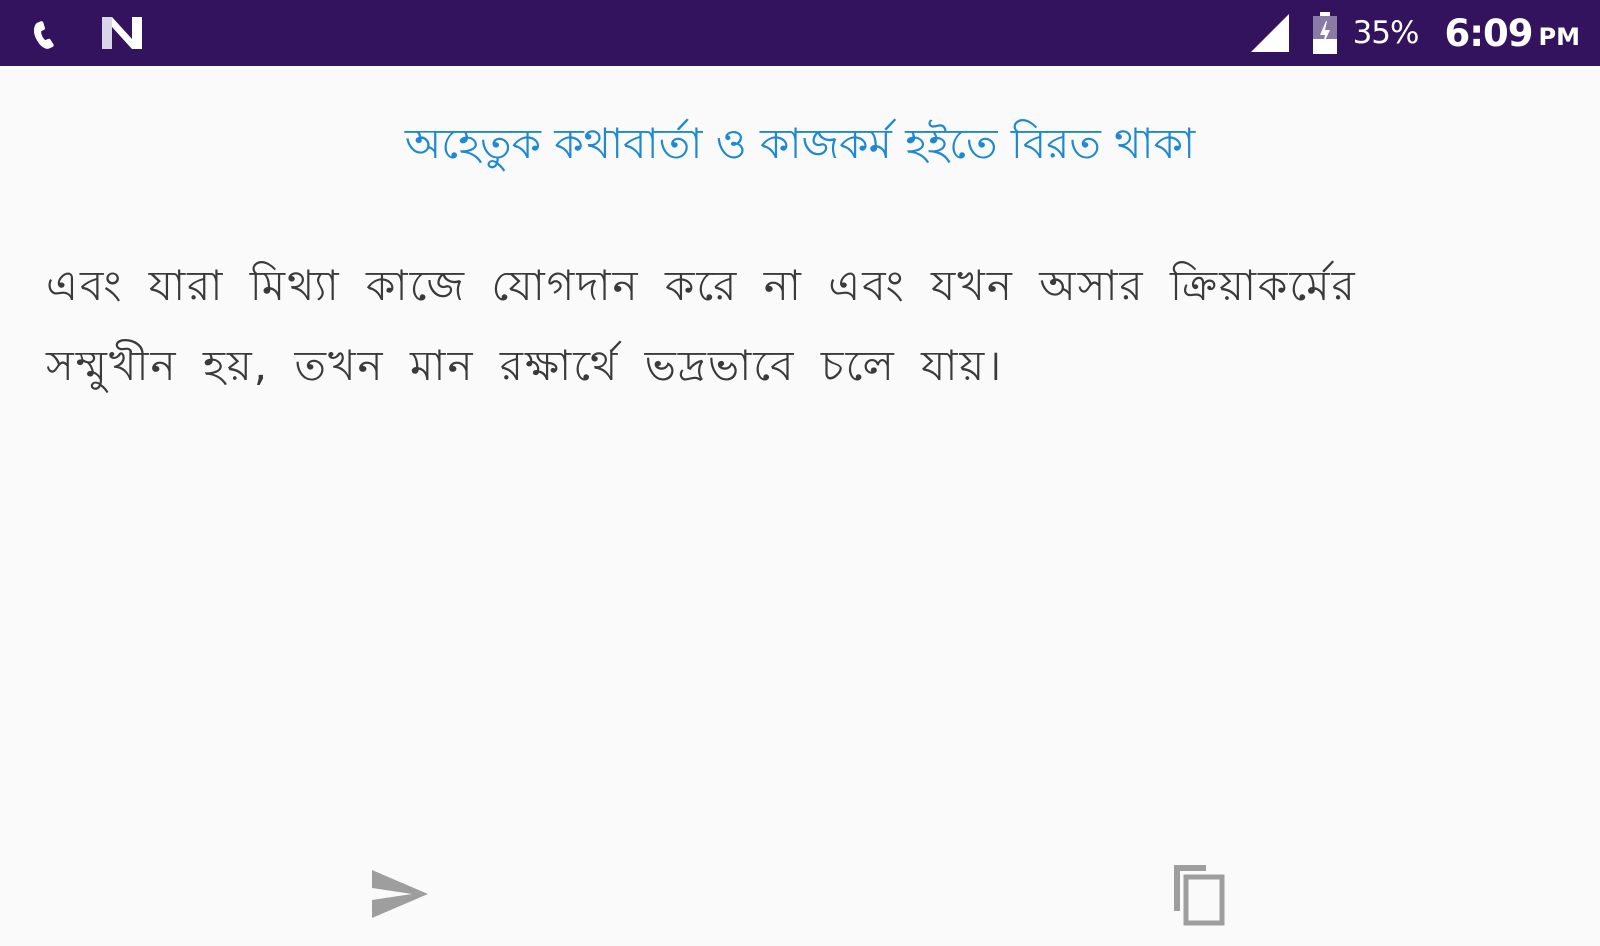  I want to click on battery-icon, so click(1325, 33).